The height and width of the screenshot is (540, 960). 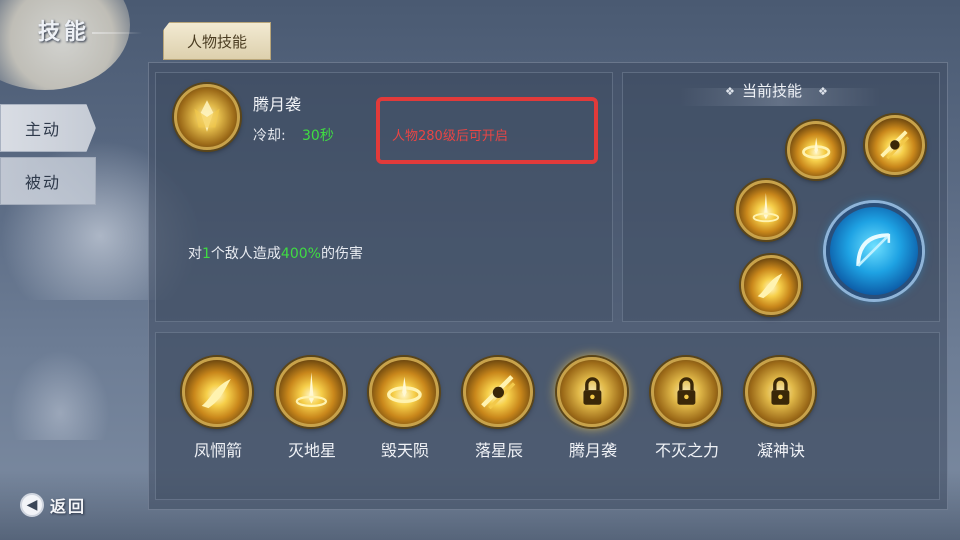 I want to click on skill-list-label: 凝神诀, so click(x=780, y=450).